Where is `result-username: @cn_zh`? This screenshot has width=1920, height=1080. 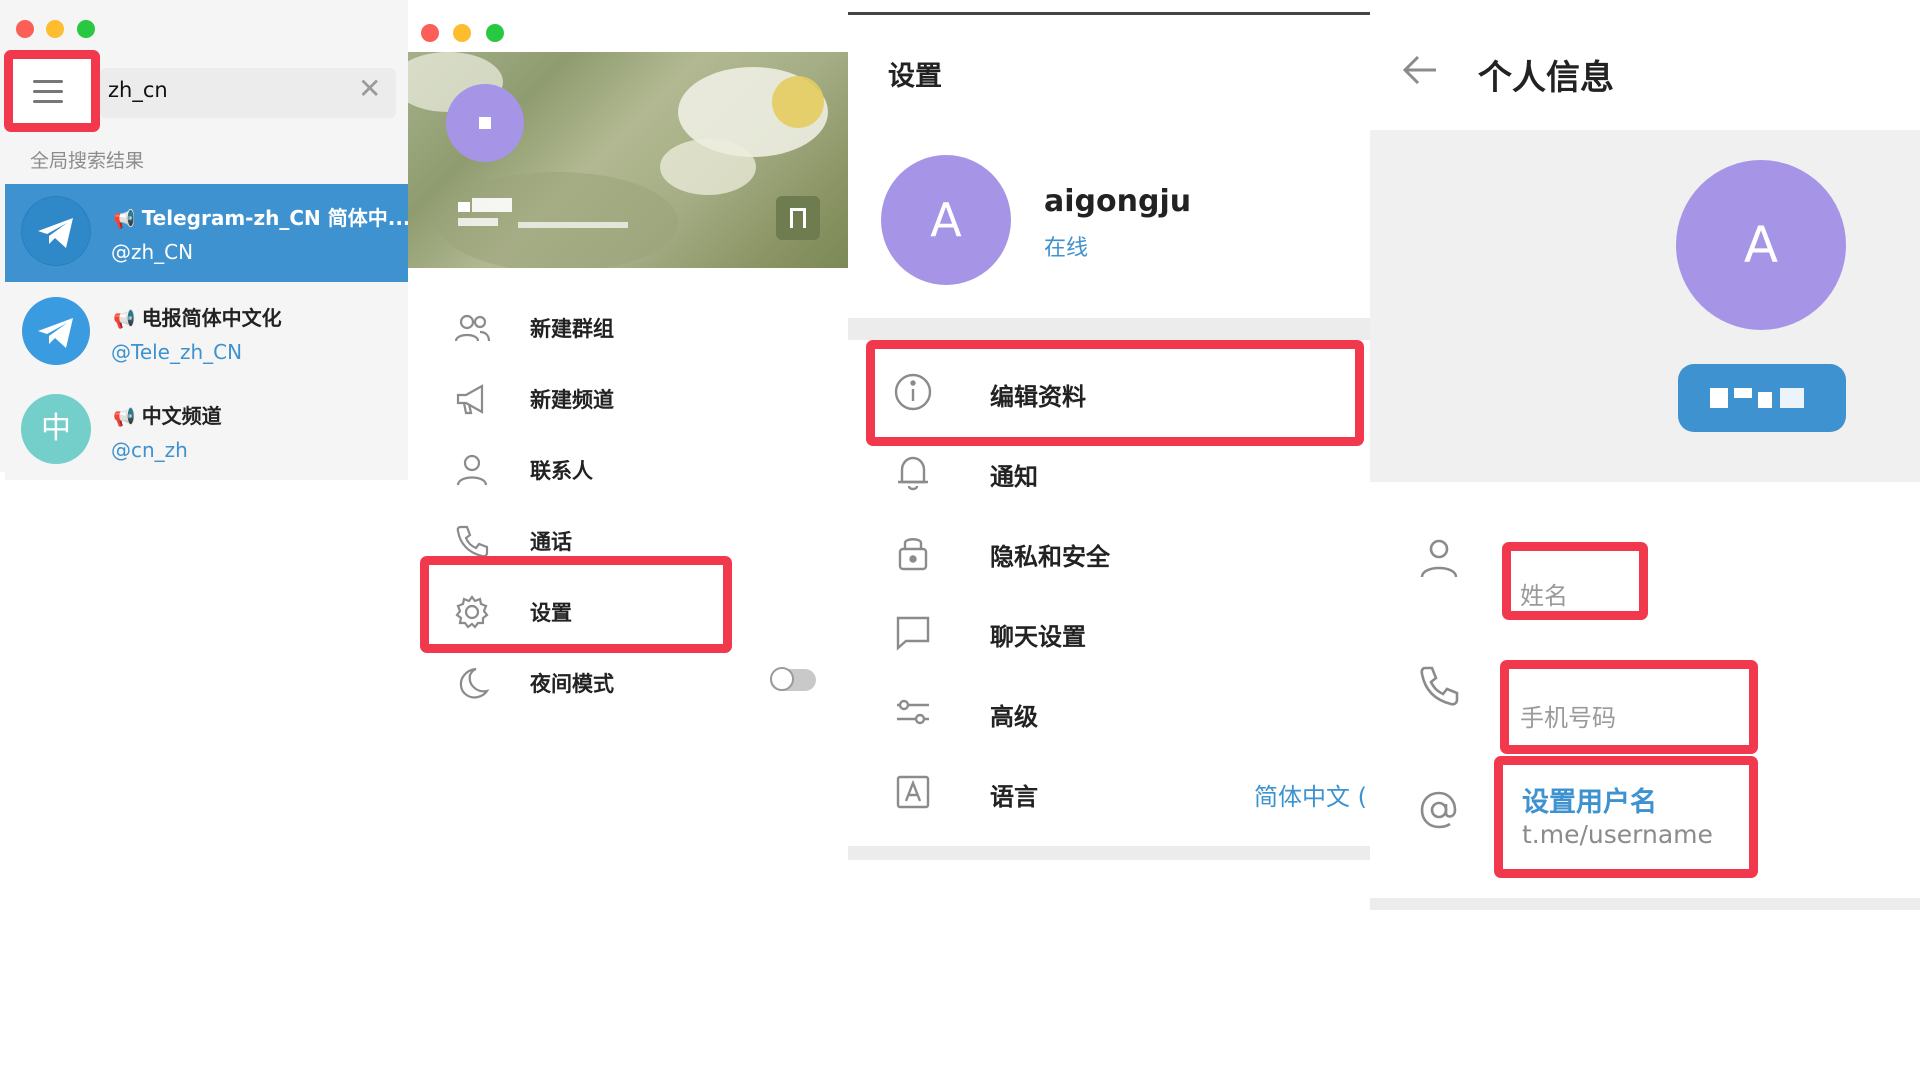 result-username: @cn_zh is located at coordinates (149, 450).